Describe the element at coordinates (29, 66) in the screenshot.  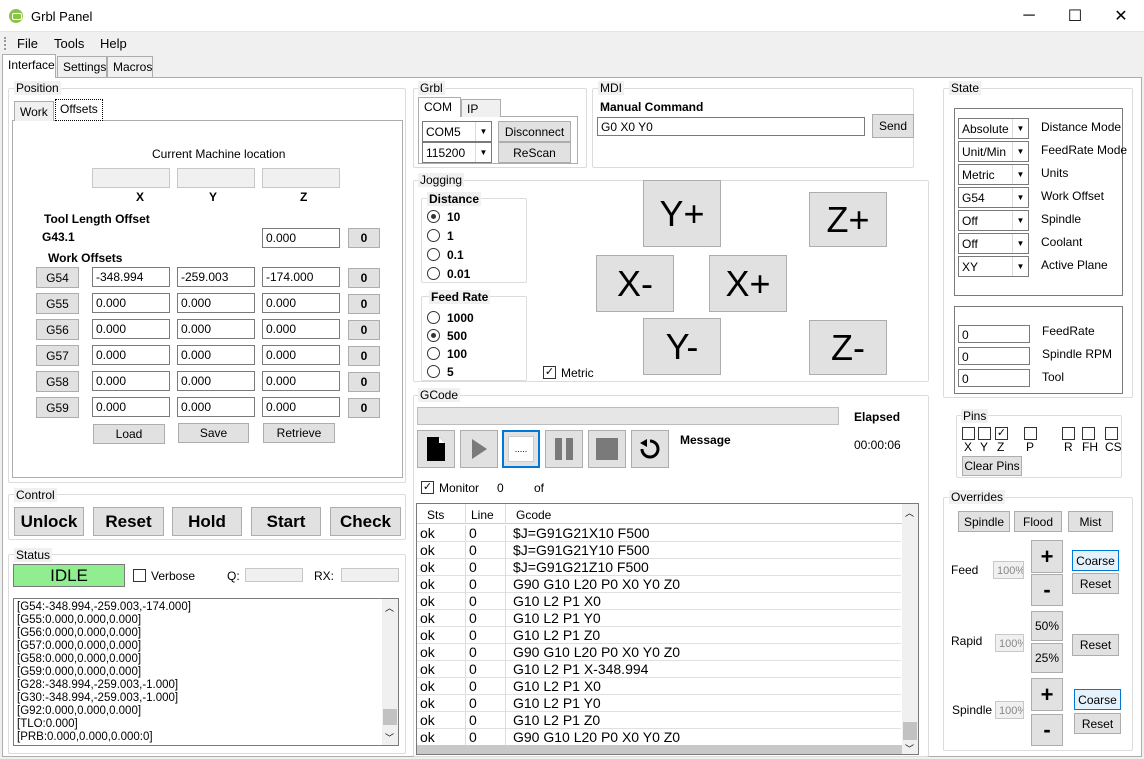
I see `tab-interface: Interface` at that location.